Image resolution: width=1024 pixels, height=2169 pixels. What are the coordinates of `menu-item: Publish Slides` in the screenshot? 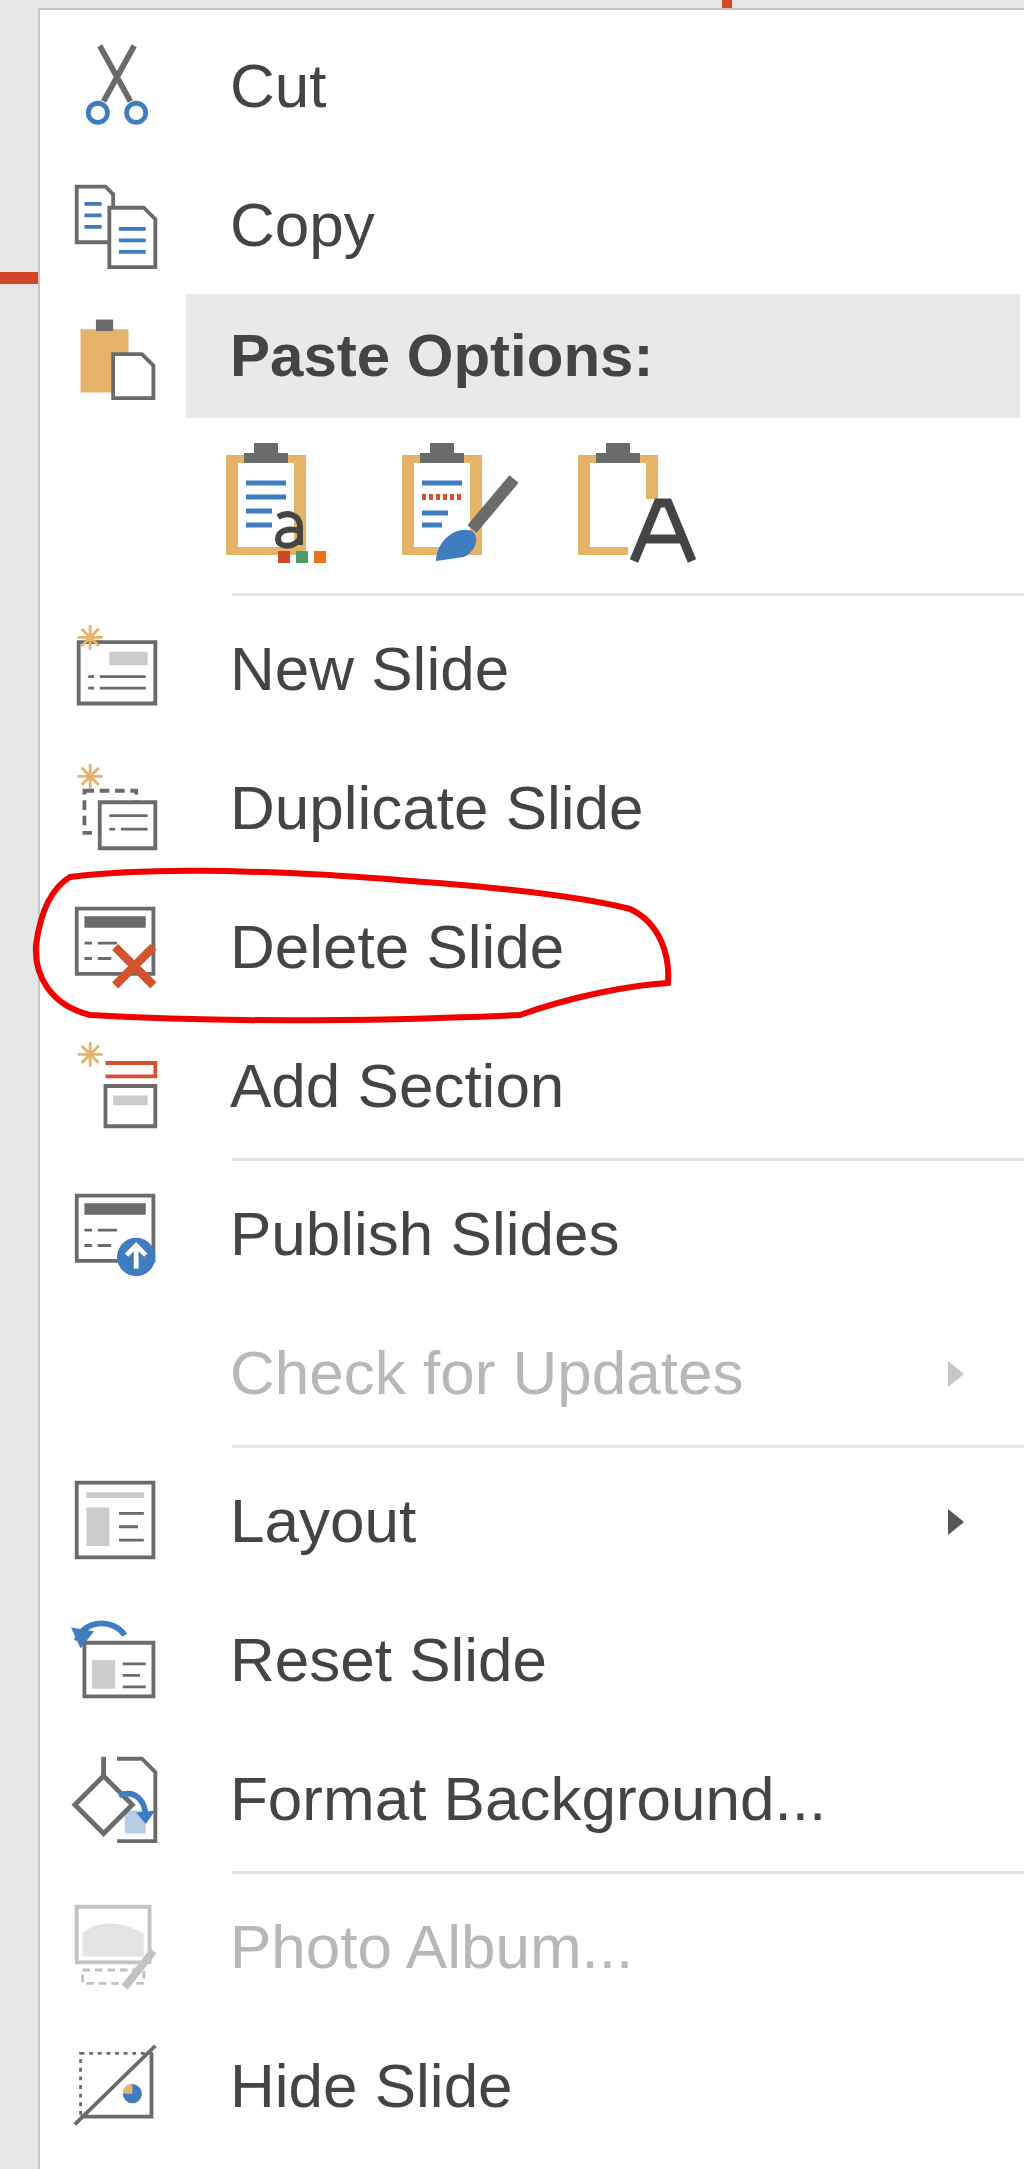 It's located at (532, 1233).